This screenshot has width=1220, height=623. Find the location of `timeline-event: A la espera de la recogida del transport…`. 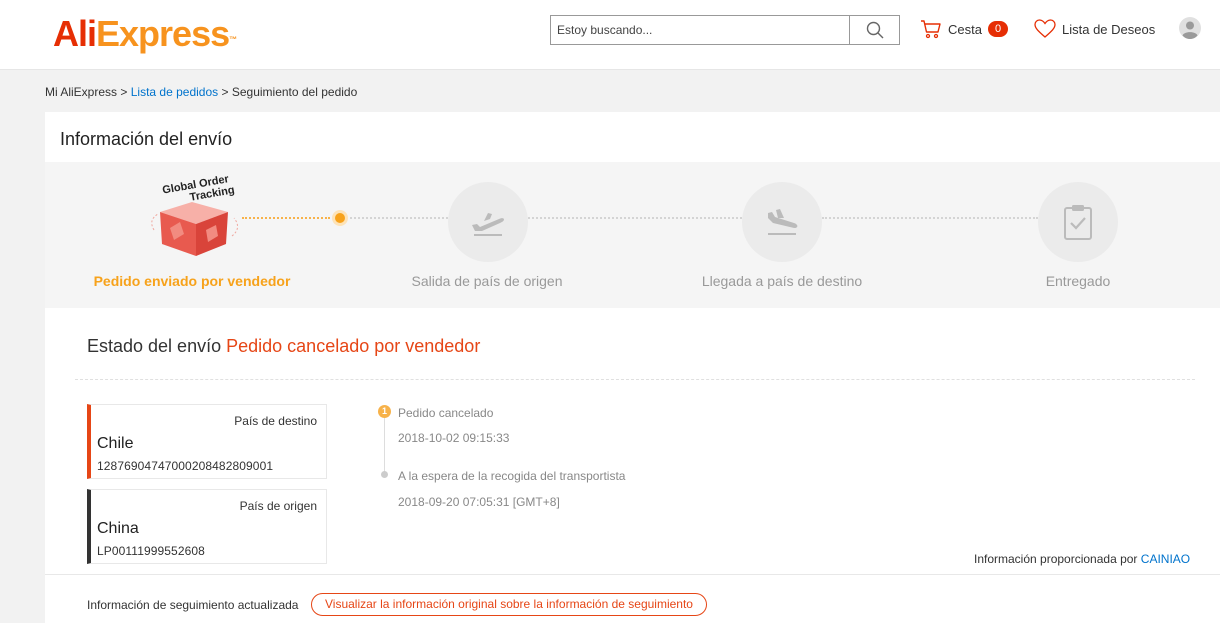

timeline-event: A la espera de la recogida del transport… is located at coordinates (512, 476).